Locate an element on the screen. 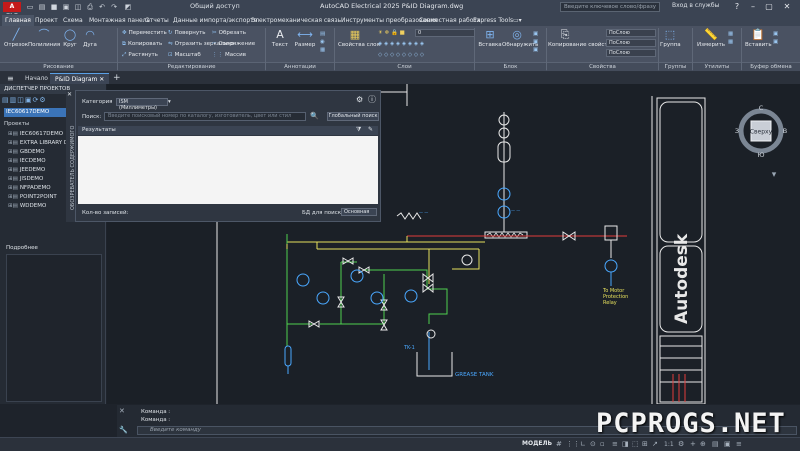  annotation-icon: ⬚ is located at coordinates (635, 444).